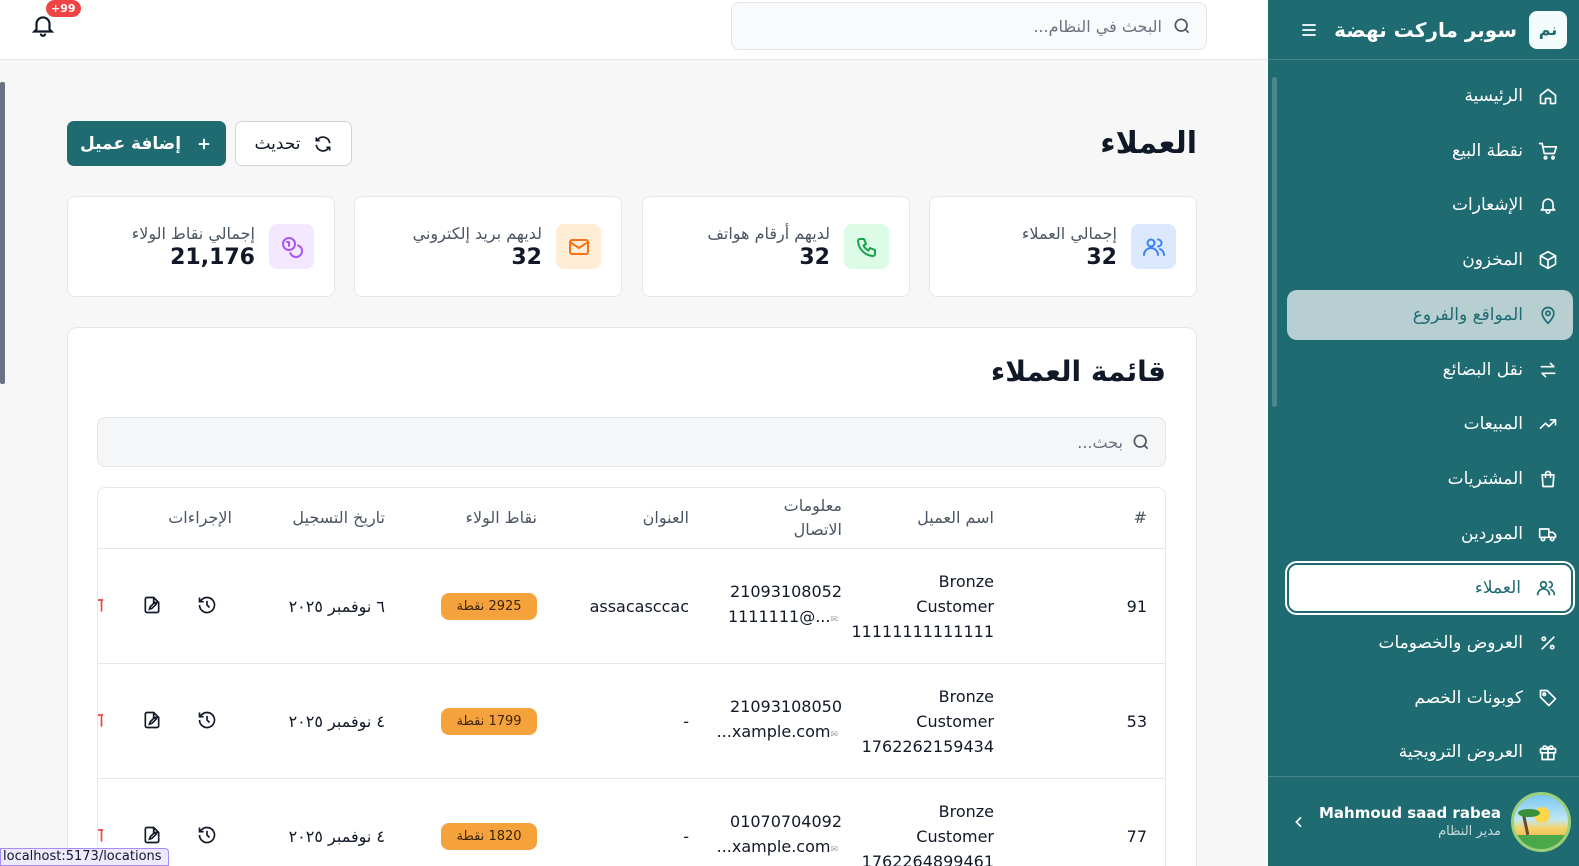 This screenshot has width=1579, height=866. Describe the element at coordinates (803, 518) in the screenshot. I see `column-header-contact: معلومات الاتصال` at that location.